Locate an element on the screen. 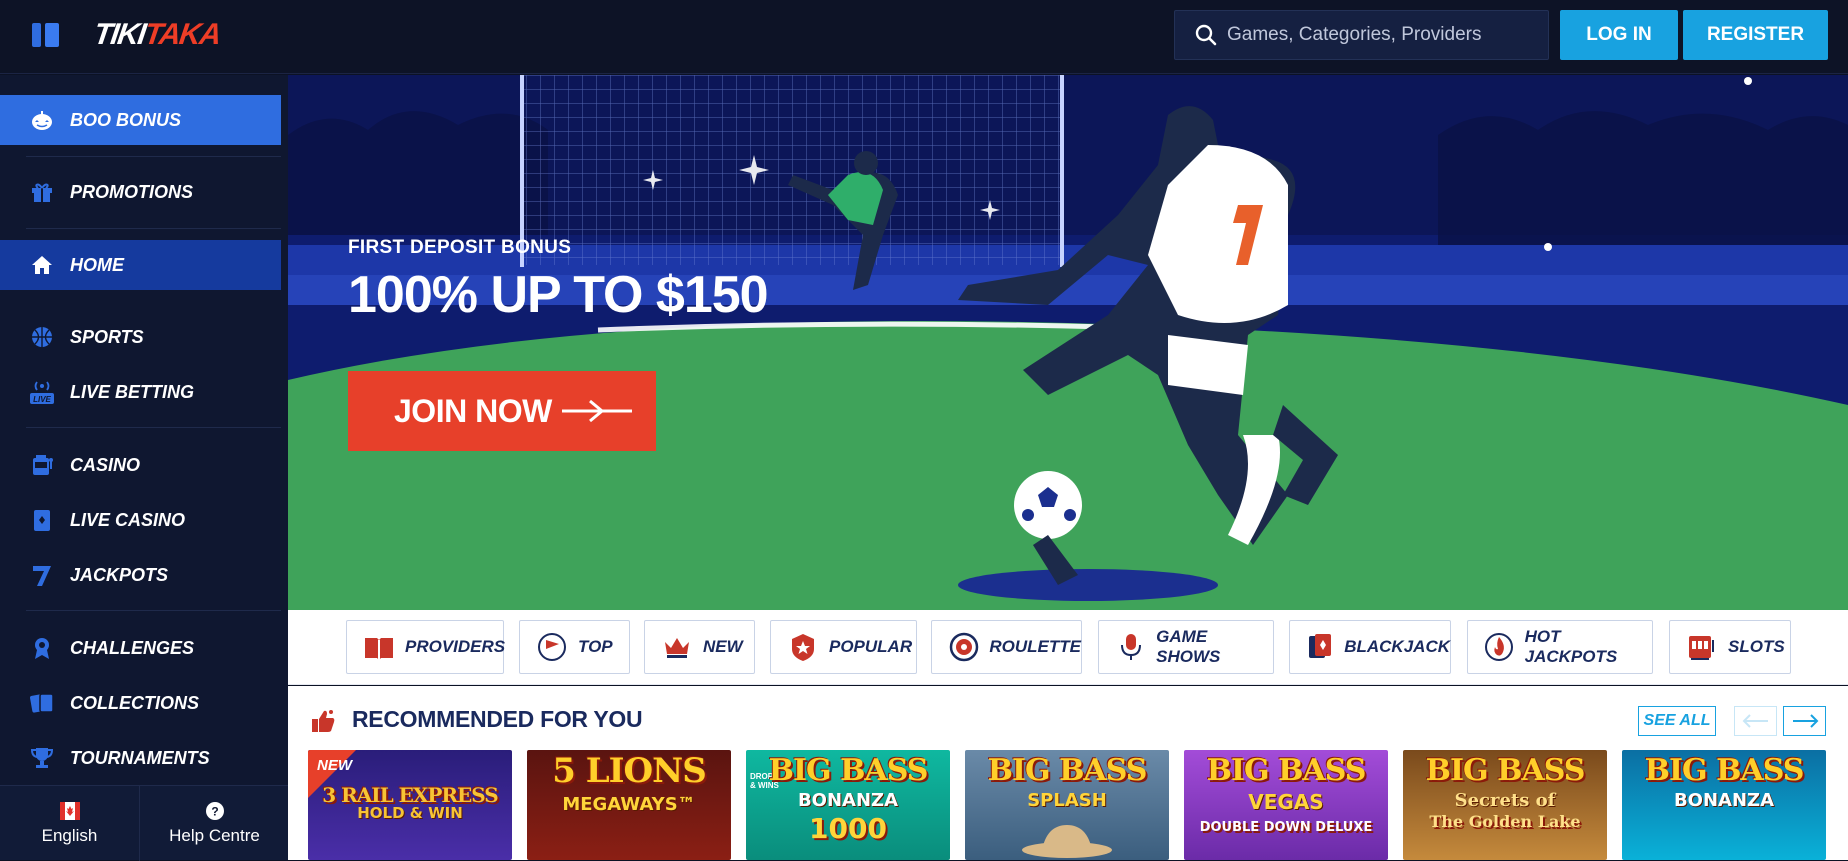 The width and height of the screenshot is (1848, 861). join-now-button: JOIN NOW is located at coordinates (502, 411).